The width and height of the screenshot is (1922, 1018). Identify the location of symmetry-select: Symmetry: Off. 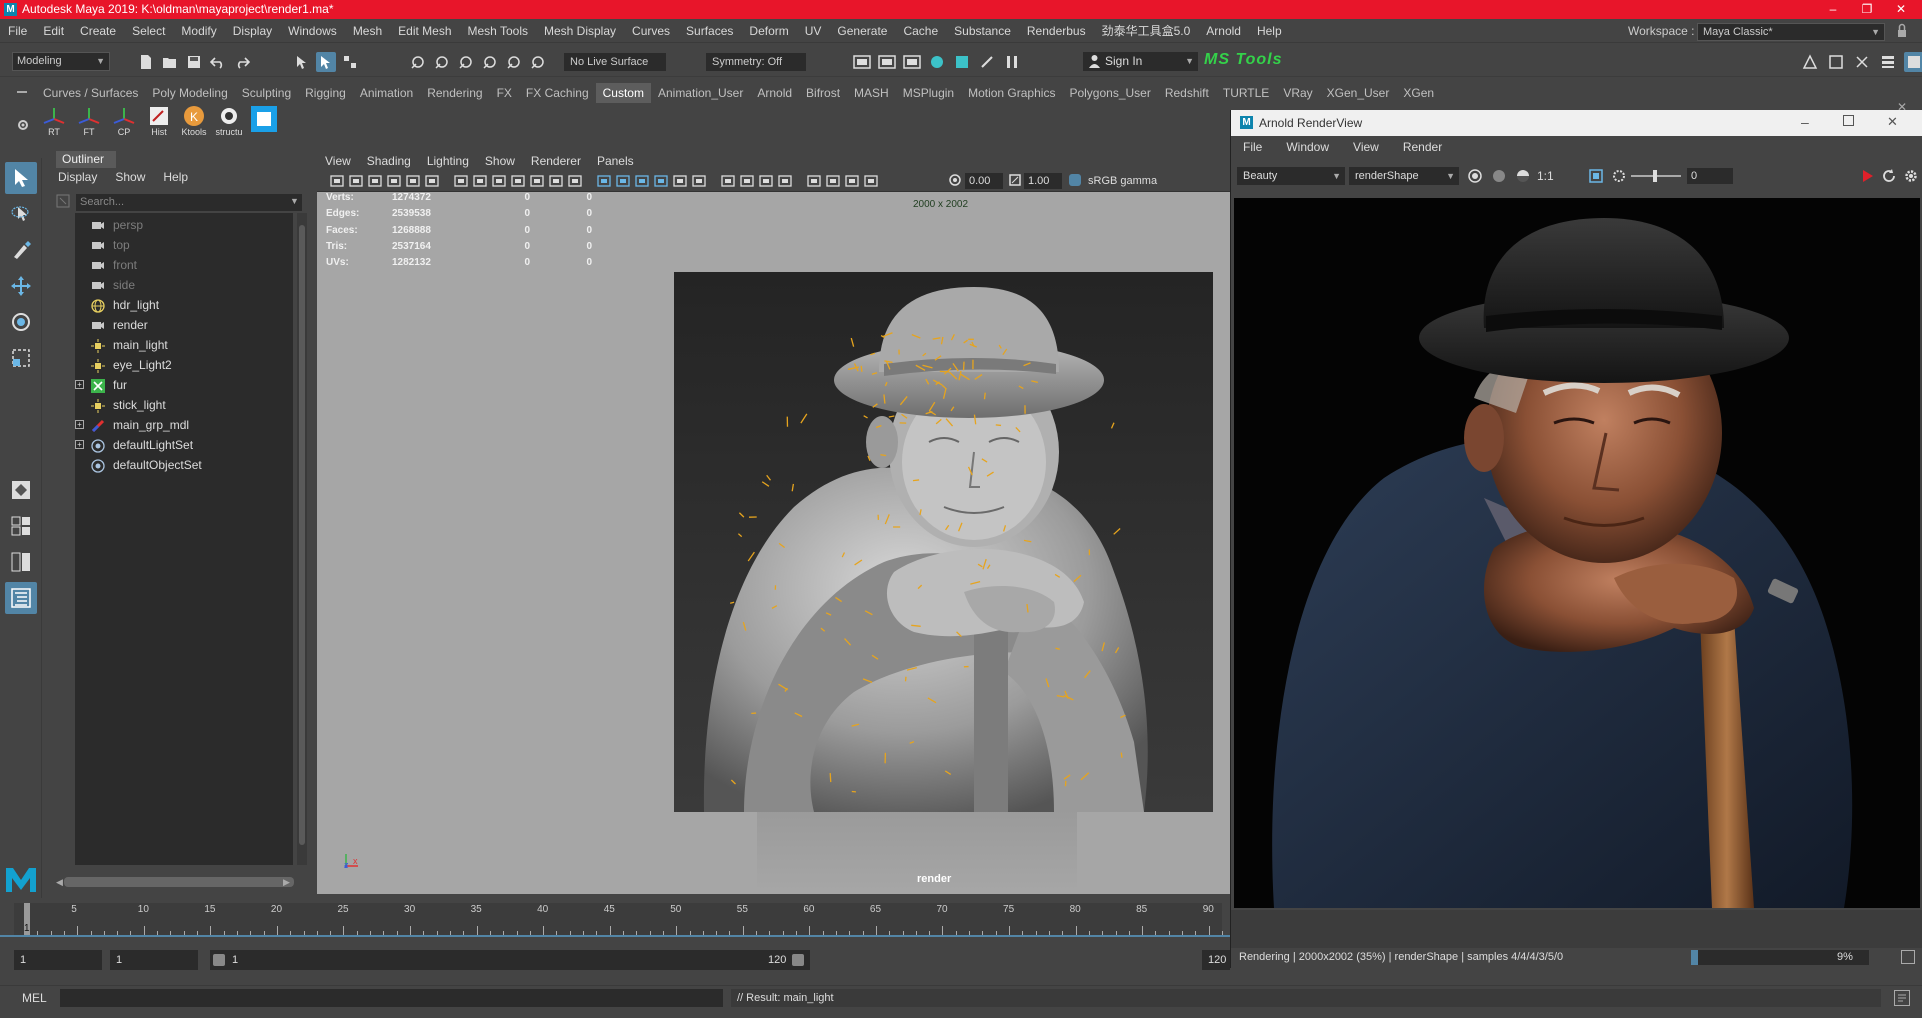
(756, 62).